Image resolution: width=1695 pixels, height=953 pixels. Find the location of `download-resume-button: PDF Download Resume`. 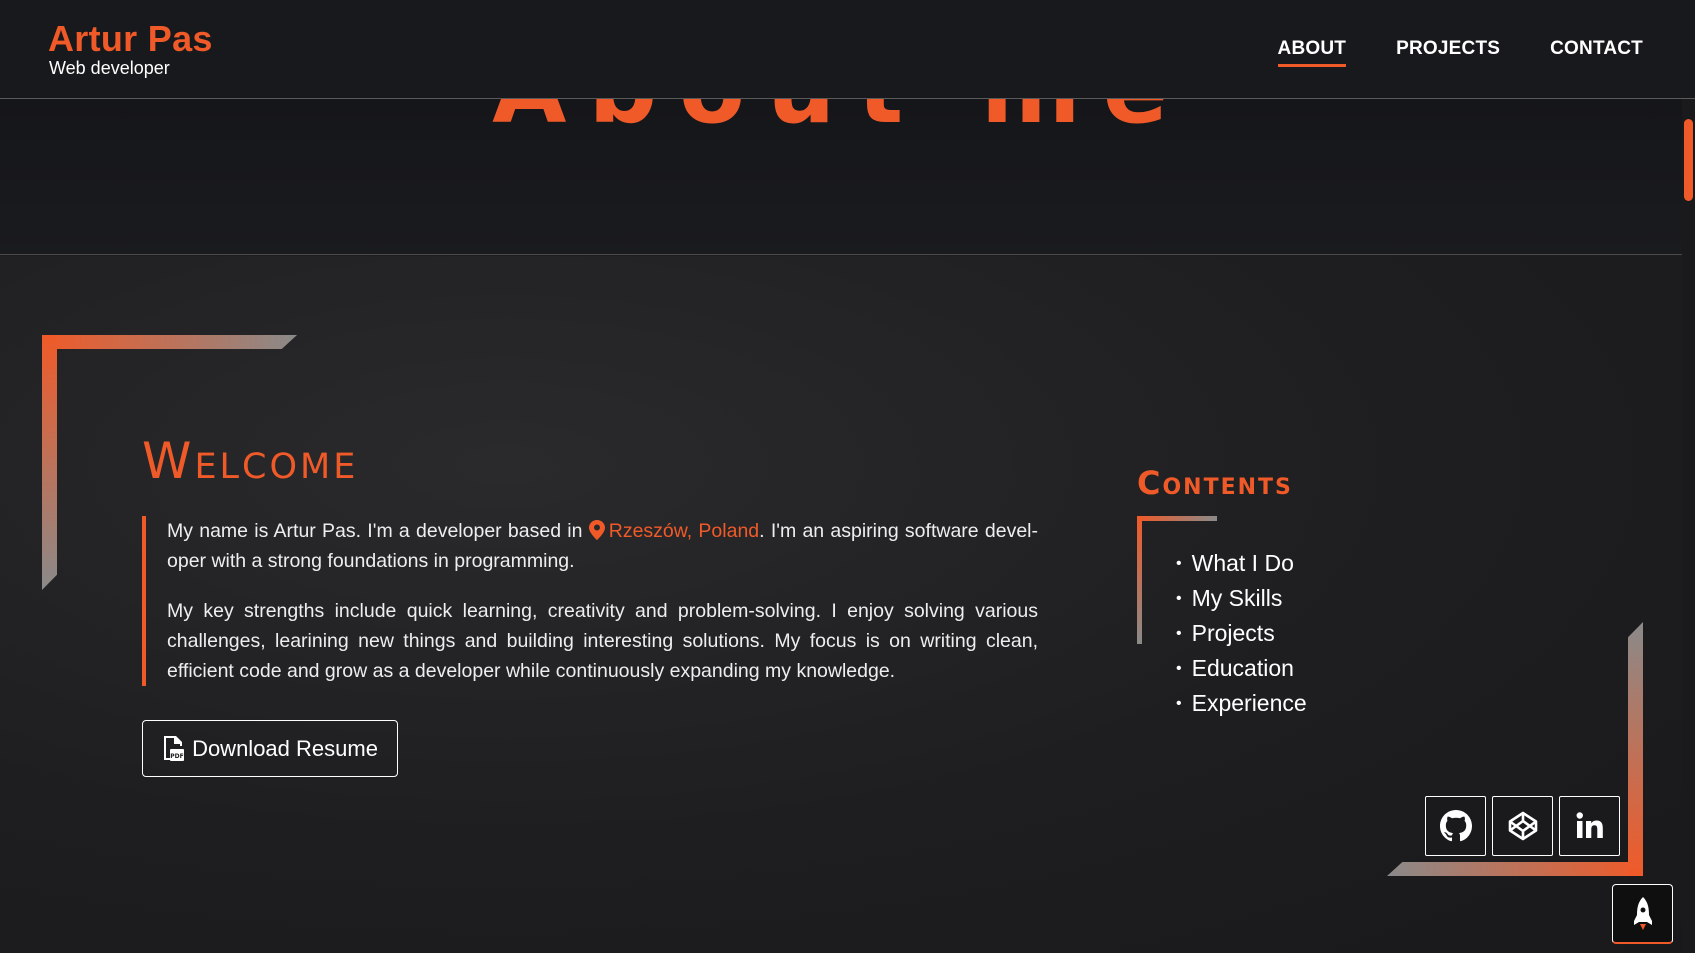

download-resume-button: PDF Download Resume is located at coordinates (270, 748).